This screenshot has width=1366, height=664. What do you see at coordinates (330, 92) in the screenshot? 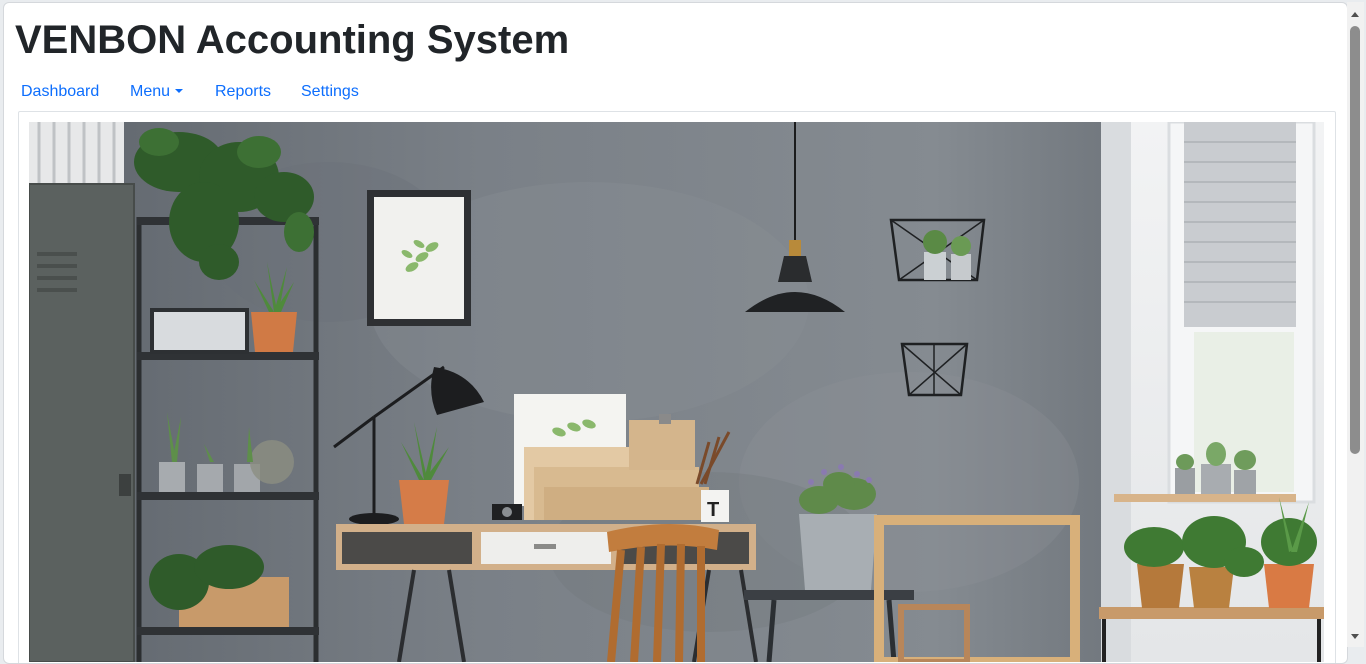
I see `nav-settings-link: Settings` at bounding box center [330, 92].